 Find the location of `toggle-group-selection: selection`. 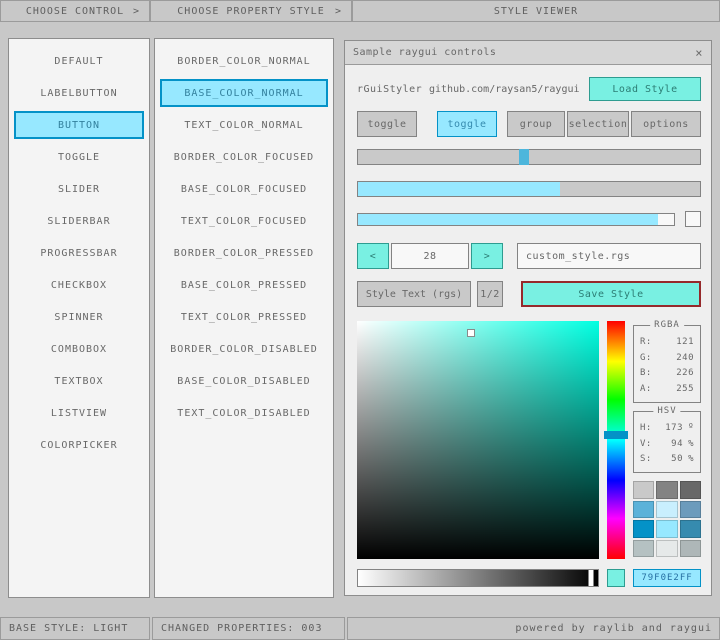

toggle-group-selection: selection is located at coordinates (598, 124).